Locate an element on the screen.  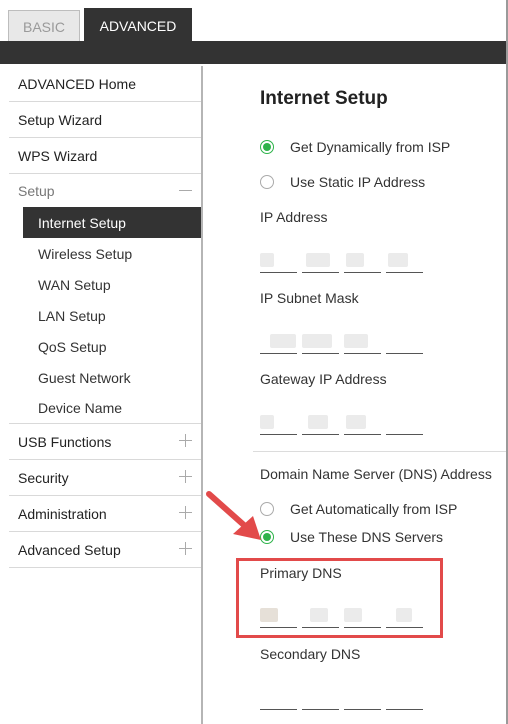
sidebar-item-label: Setup is located at coordinates (36, 190).